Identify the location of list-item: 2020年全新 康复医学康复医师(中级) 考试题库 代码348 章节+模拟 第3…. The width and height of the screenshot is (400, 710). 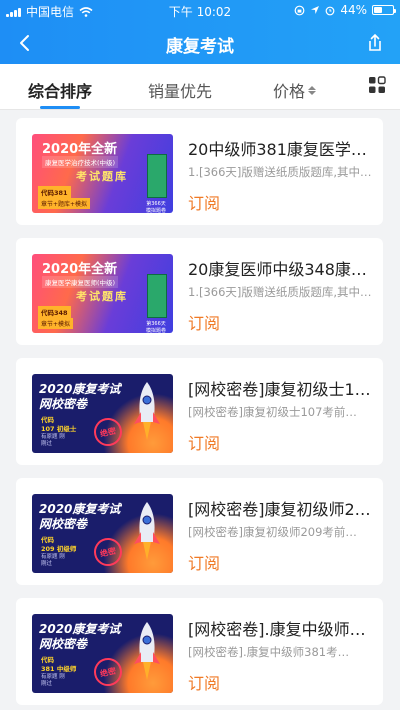
(199, 291).